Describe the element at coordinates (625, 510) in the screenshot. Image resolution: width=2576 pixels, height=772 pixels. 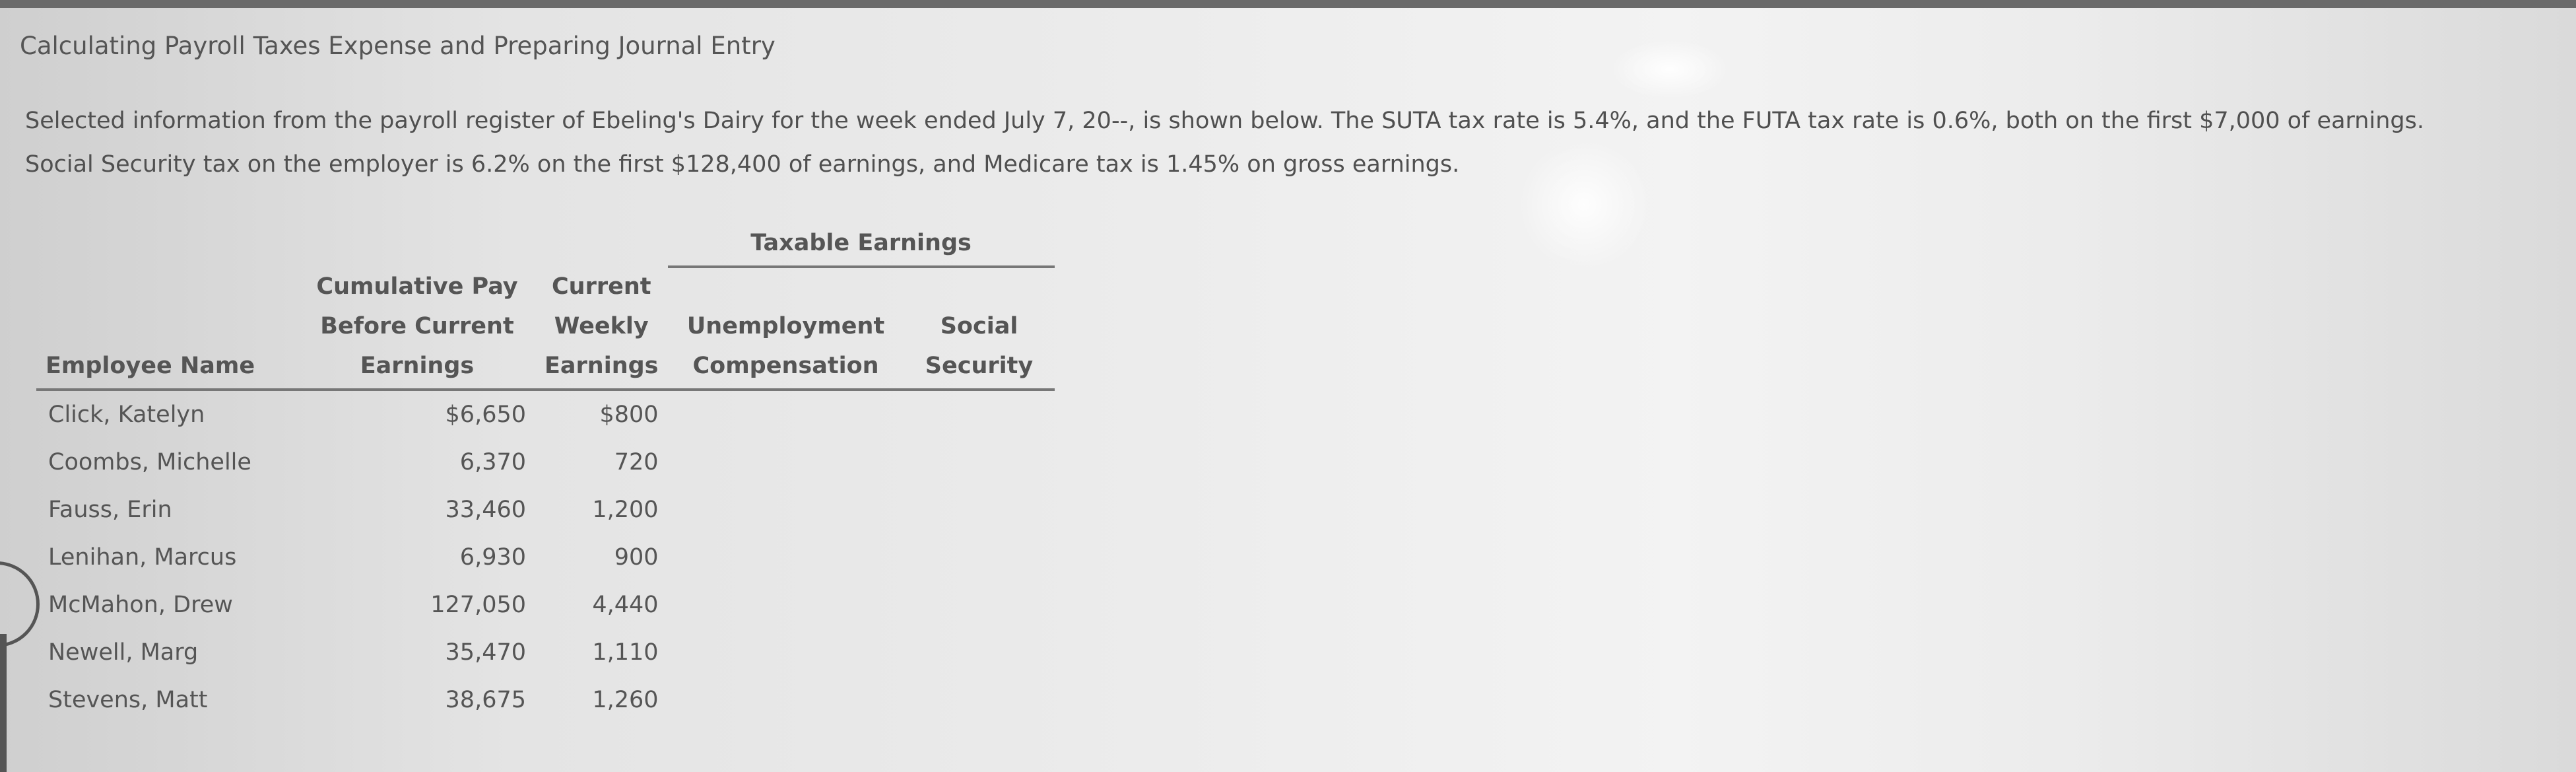
I see `current-earnings: 1,200` at that location.